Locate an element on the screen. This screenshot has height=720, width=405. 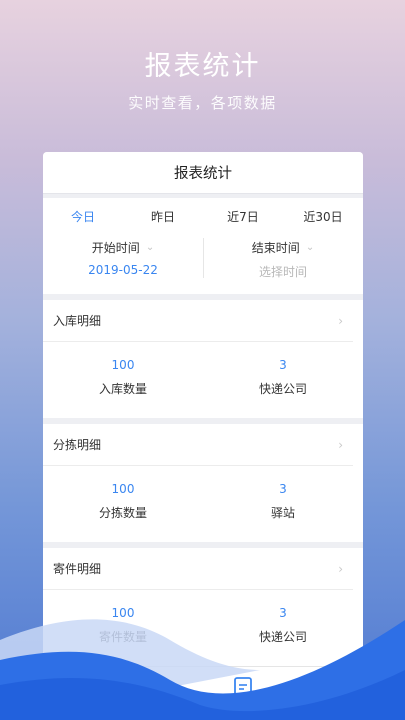
tab-last-7-days: 近7日 is located at coordinates (243, 216).